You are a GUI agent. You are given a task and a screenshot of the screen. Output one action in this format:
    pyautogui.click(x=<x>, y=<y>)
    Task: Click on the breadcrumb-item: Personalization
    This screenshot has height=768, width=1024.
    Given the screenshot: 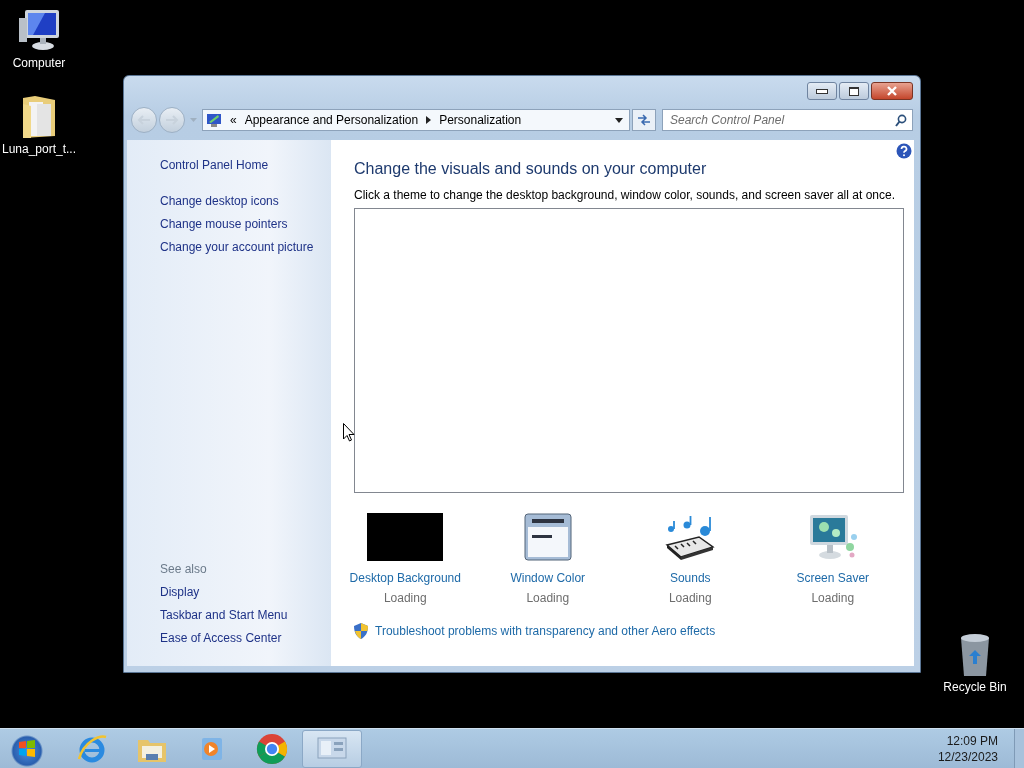 What is the action you would take?
    pyautogui.click(x=480, y=120)
    